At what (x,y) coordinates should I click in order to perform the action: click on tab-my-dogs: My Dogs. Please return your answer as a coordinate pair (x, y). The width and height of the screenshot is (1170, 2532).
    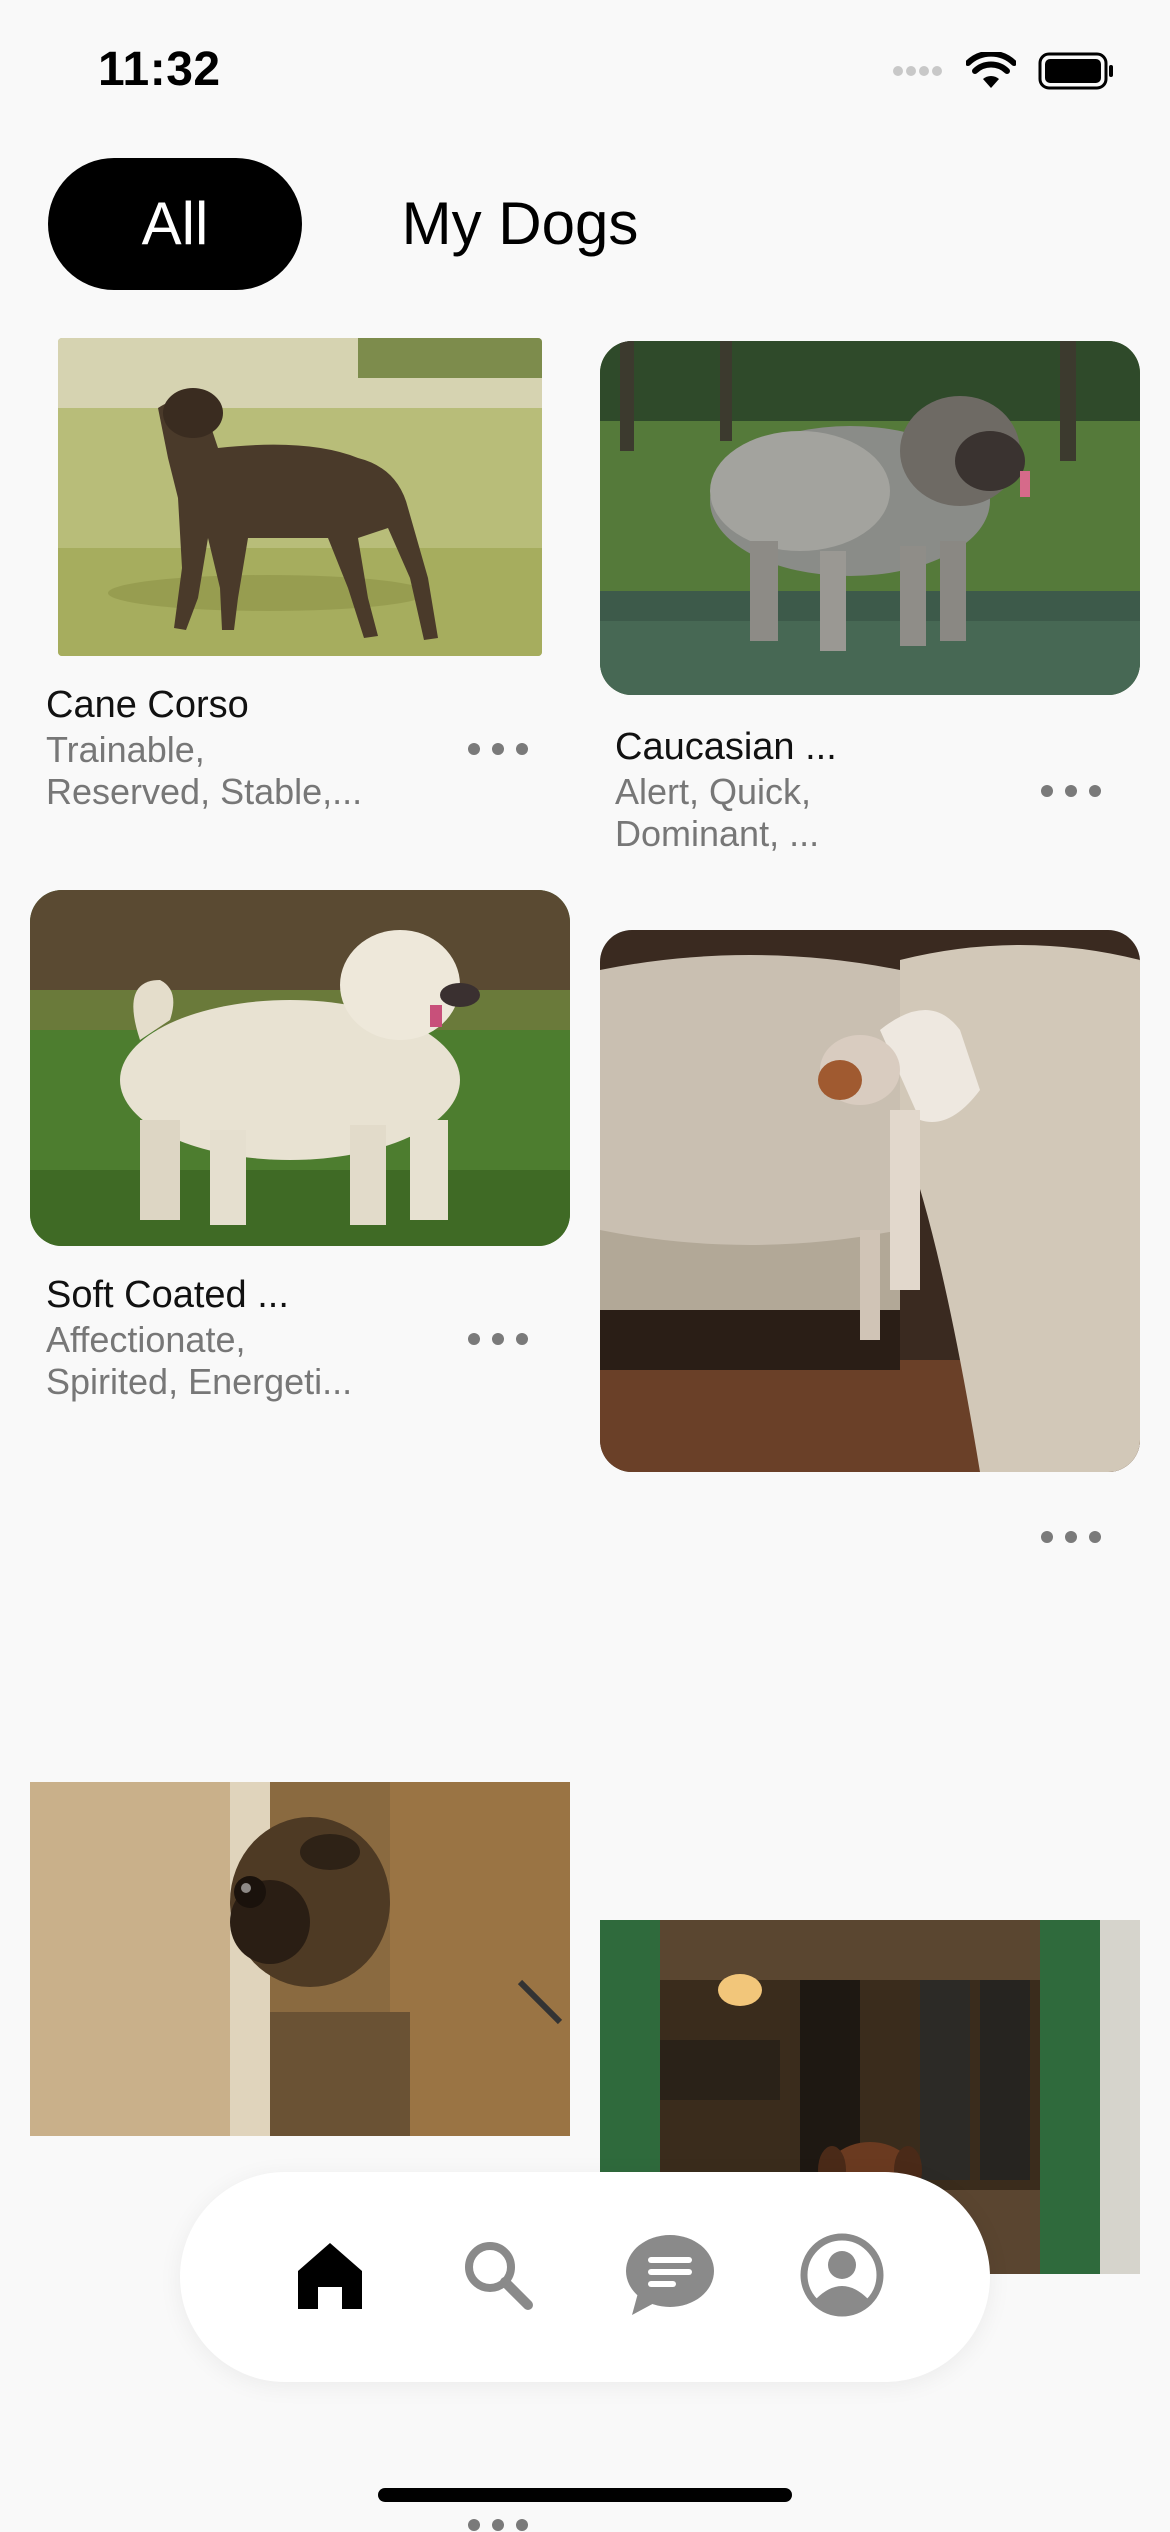
    Looking at the image, I should click on (520, 224).